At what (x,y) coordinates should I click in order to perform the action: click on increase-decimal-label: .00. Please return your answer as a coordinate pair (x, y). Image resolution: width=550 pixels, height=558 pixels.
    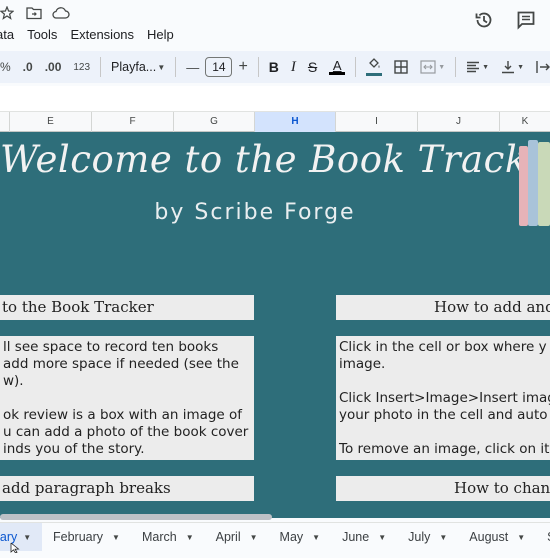
    Looking at the image, I should click on (53, 67).